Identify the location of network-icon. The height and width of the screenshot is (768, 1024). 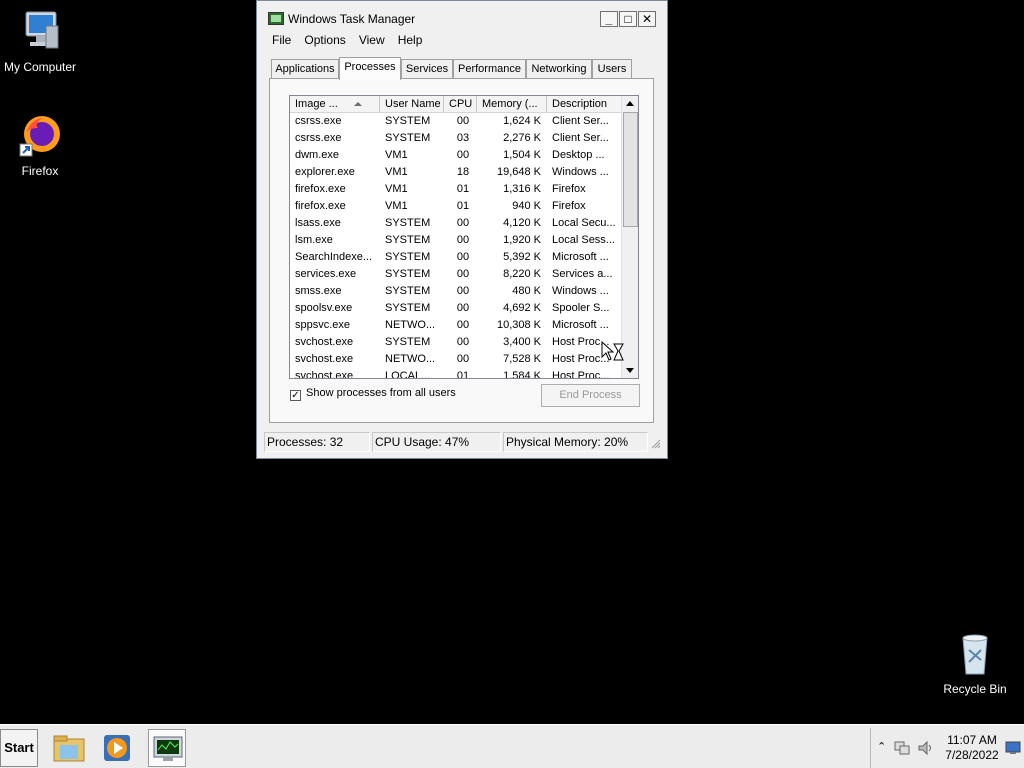
(902, 748).